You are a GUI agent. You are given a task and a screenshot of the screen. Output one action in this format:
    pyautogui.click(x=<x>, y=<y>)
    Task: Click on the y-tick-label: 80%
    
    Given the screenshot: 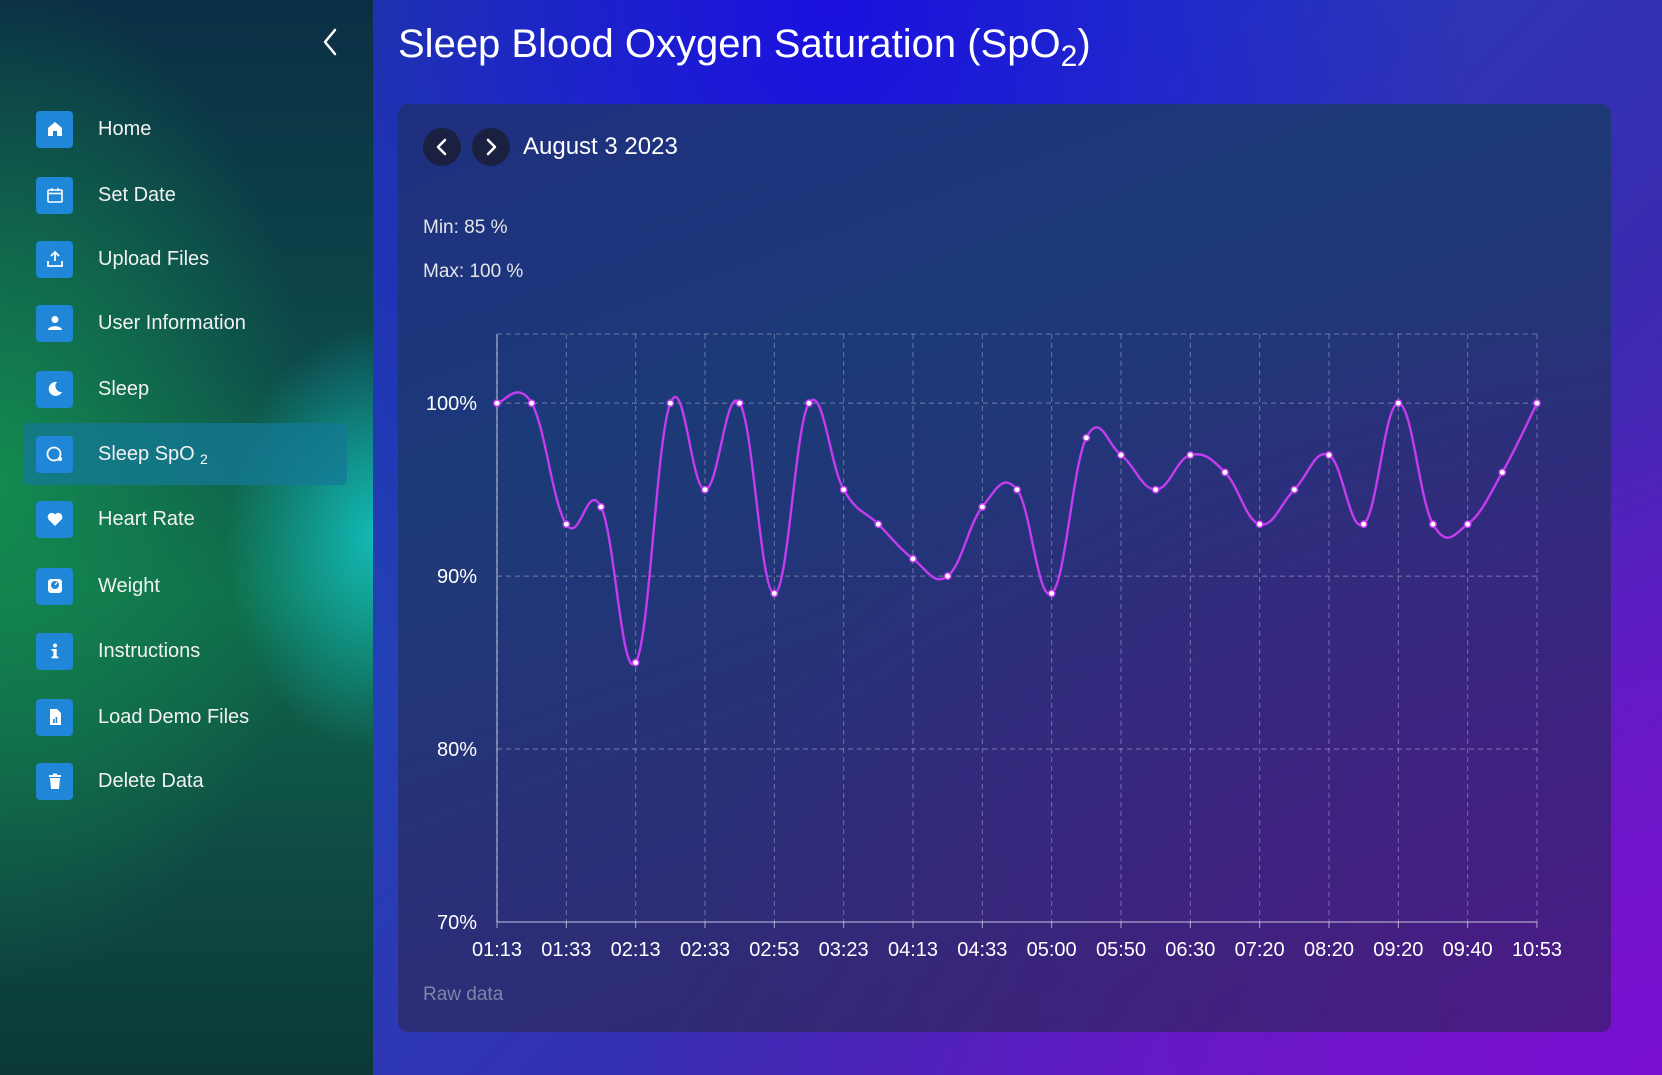 What is the action you would take?
    pyautogui.click(x=457, y=750)
    